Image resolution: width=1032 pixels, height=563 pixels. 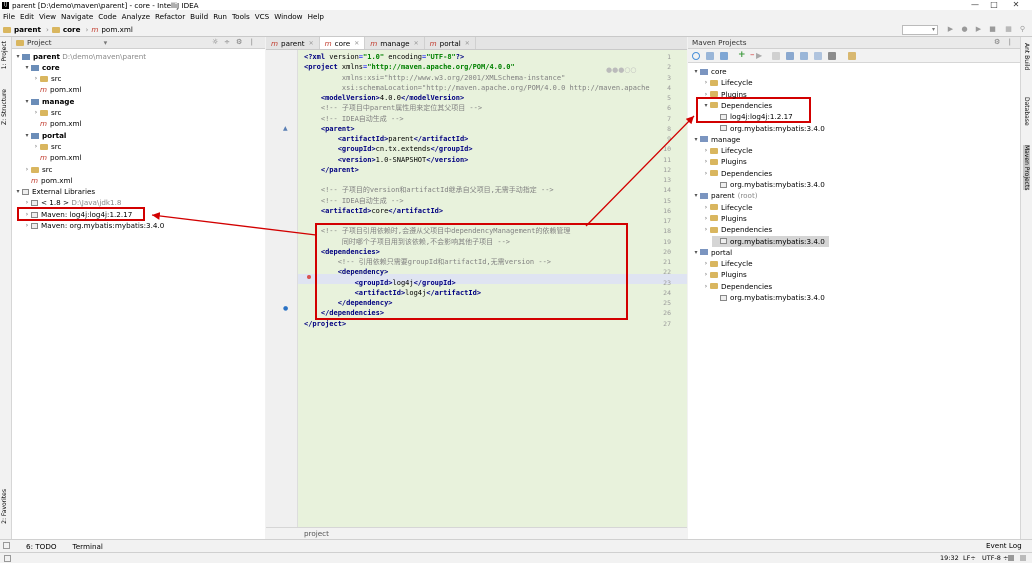 What do you see at coordinates (41, 546) in the screenshot?
I see `tool-todo: 6: TODO` at bounding box center [41, 546].